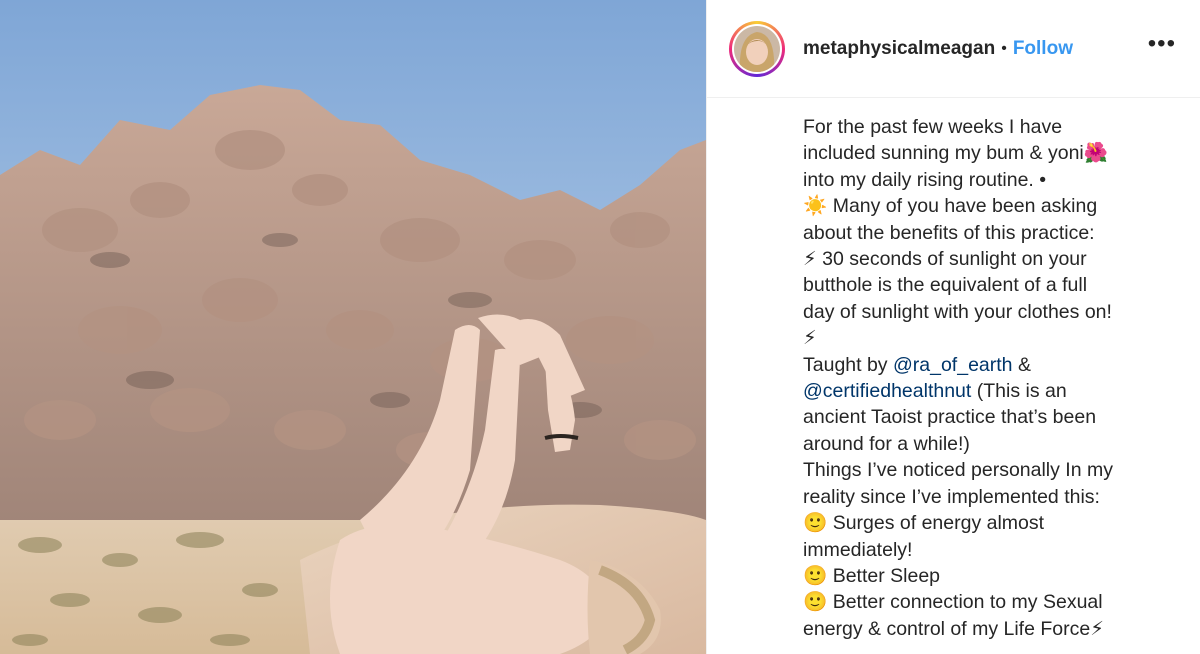 The image size is (1200, 654). I want to click on mention-link: @ra_of_earth, so click(953, 365).